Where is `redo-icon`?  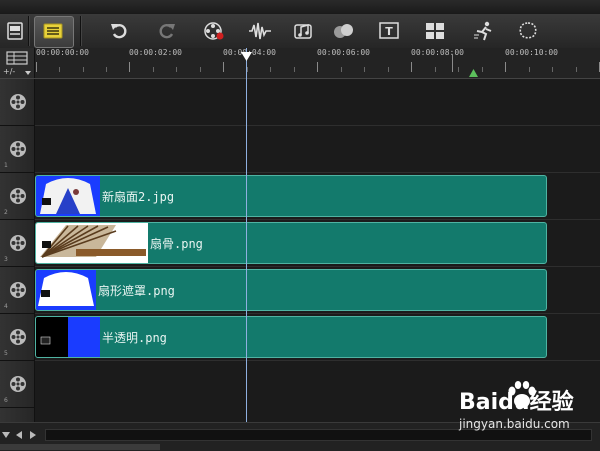 redo-icon is located at coordinates (167, 31).